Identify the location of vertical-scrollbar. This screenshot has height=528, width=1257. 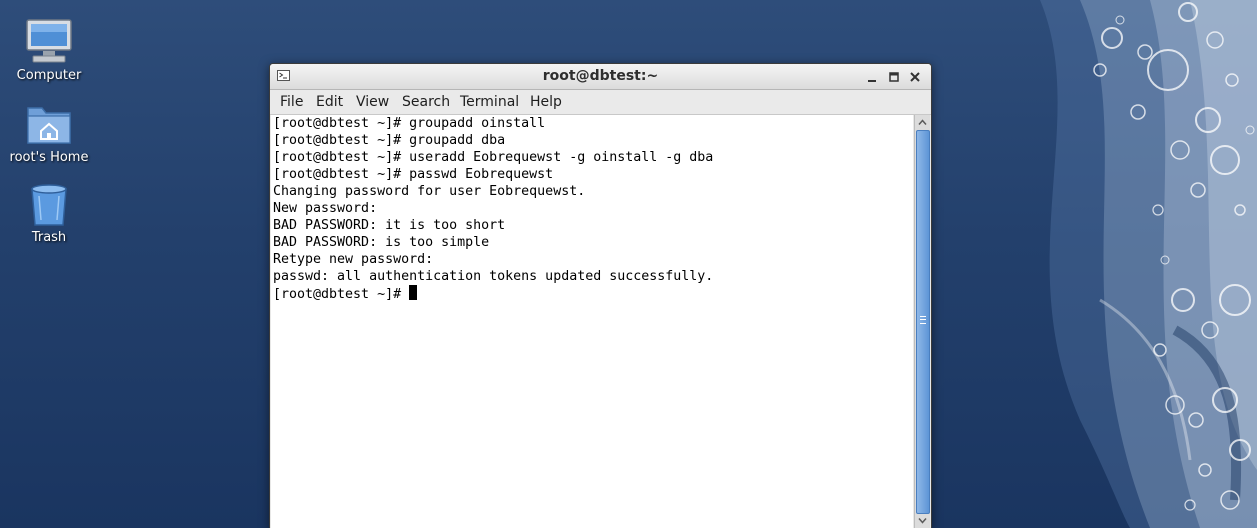
(922, 321).